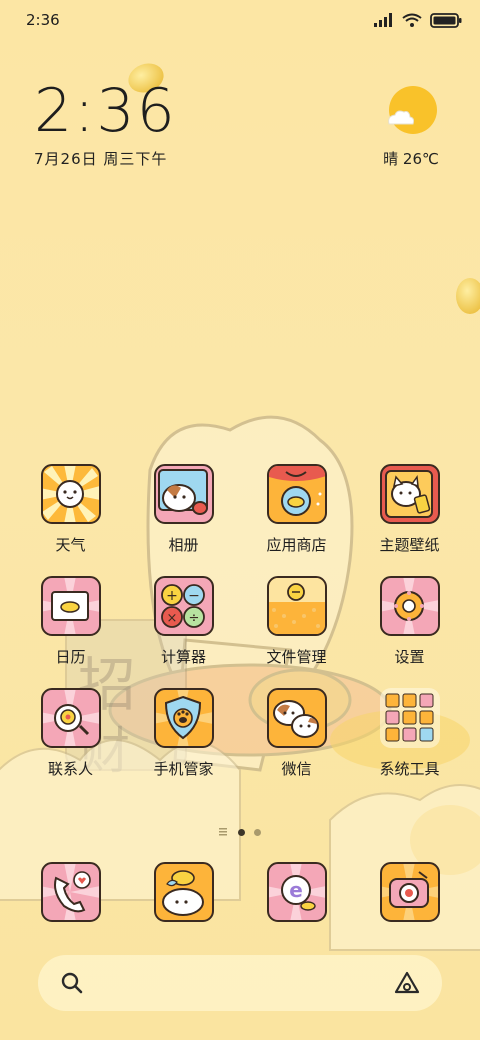 The height and width of the screenshot is (1040, 480). I want to click on app-calculator: + − × ÷ 计算器, so click(183, 621).